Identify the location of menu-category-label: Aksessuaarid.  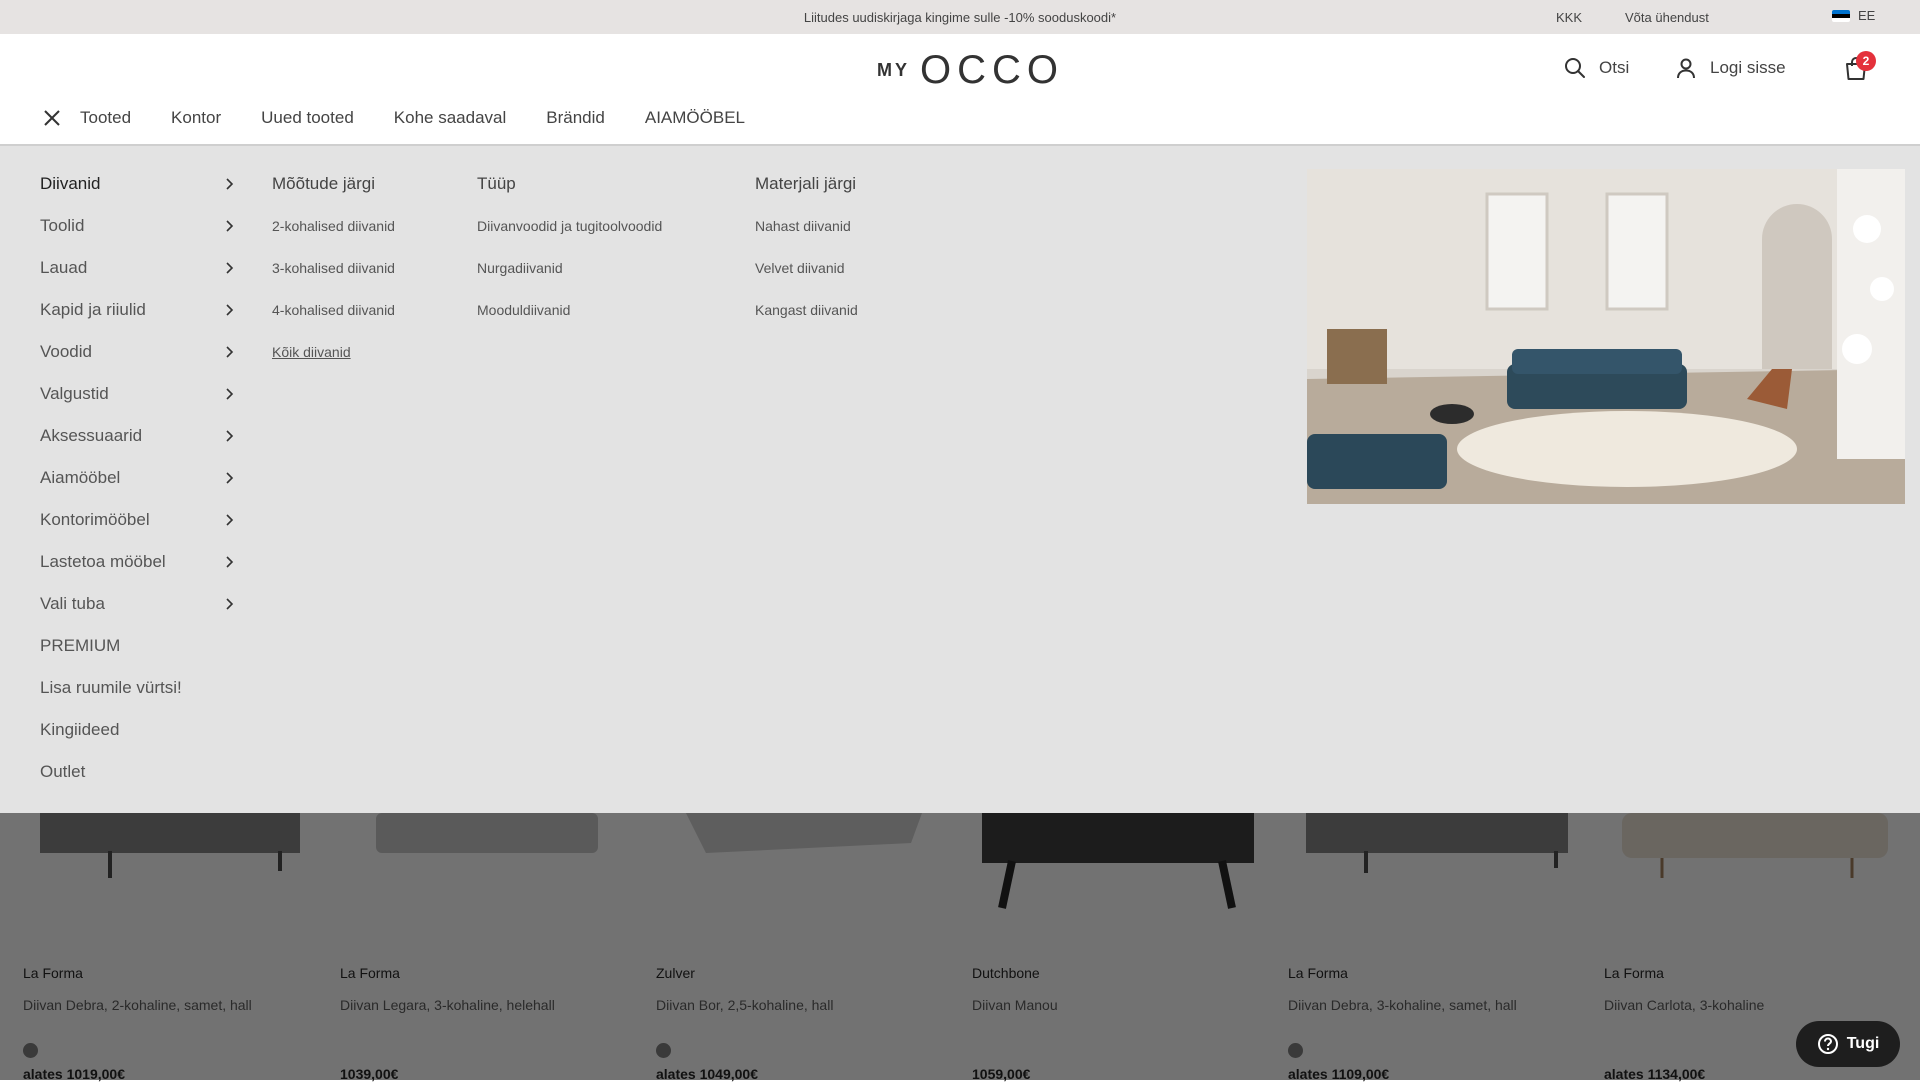
(91, 435).